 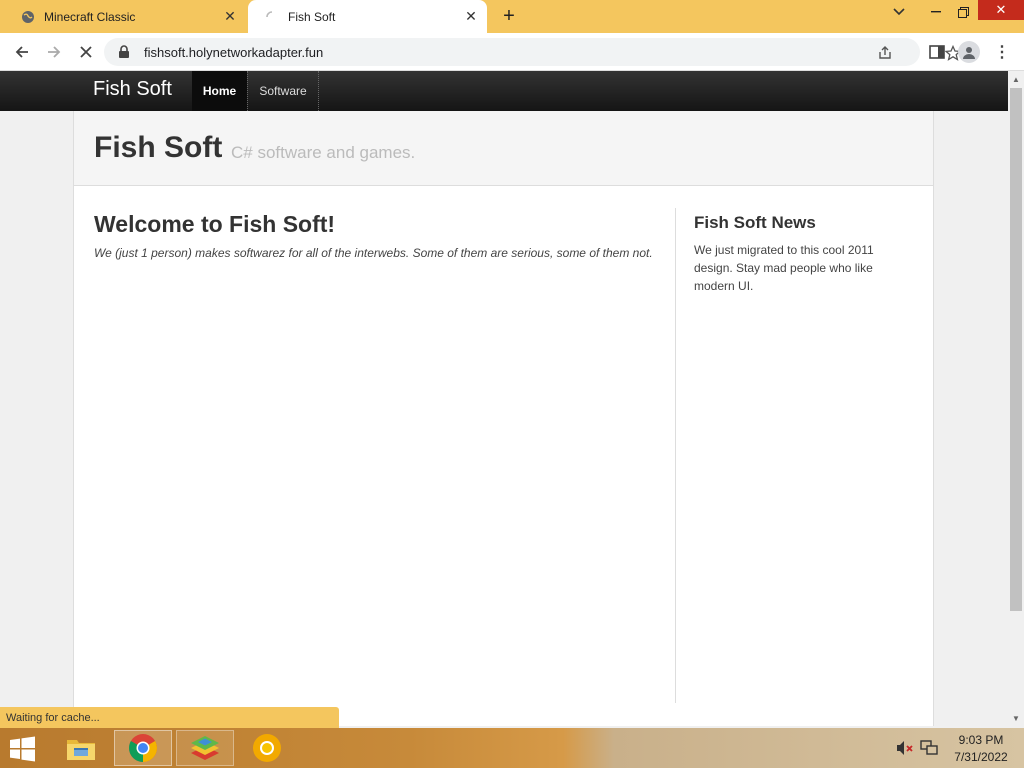 I want to click on news-heading: Fish Soft News, so click(x=755, y=222).